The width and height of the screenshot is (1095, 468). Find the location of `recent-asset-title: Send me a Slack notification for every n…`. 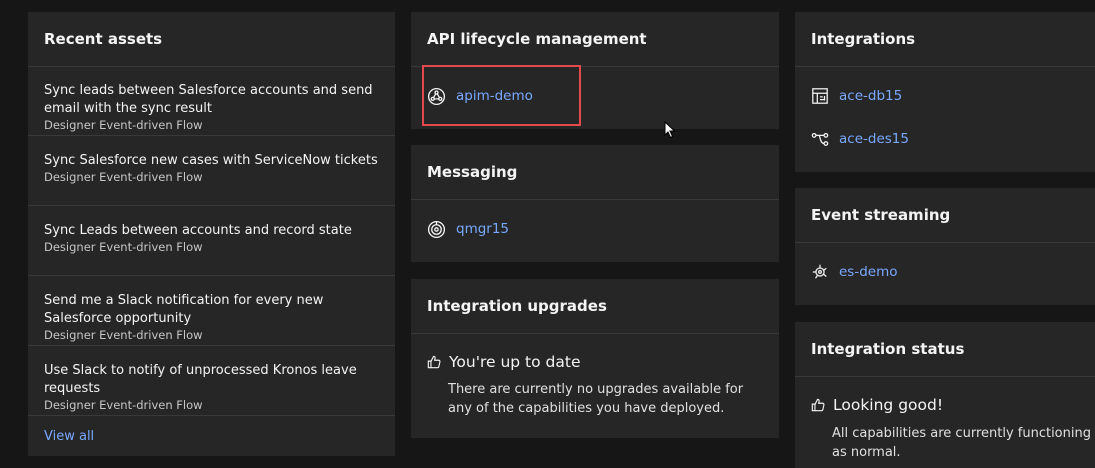

recent-asset-title: Send me a Slack notification for every n… is located at coordinates (184, 309).